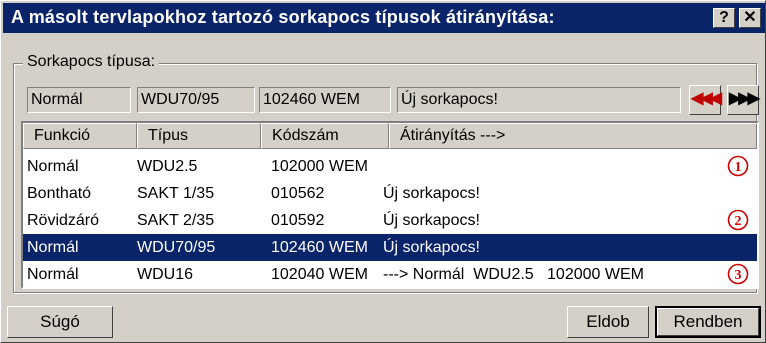 The image size is (766, 343). I want to click on marker-2-icon: 2, so click(738, 220).